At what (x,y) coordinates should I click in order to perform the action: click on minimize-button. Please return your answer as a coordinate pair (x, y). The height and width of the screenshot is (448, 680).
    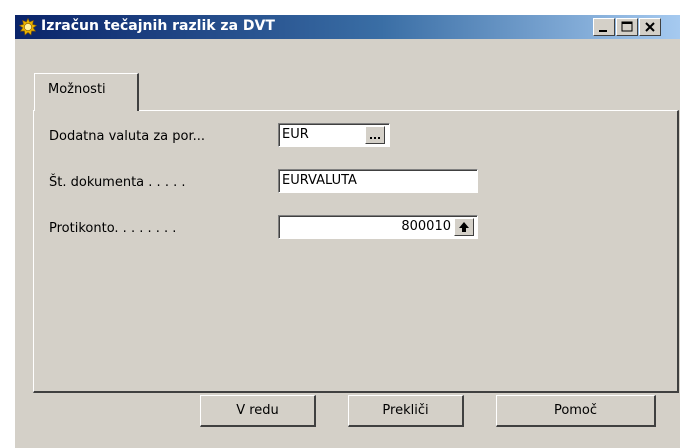
    Looking at the image, I should click on (604, 27).